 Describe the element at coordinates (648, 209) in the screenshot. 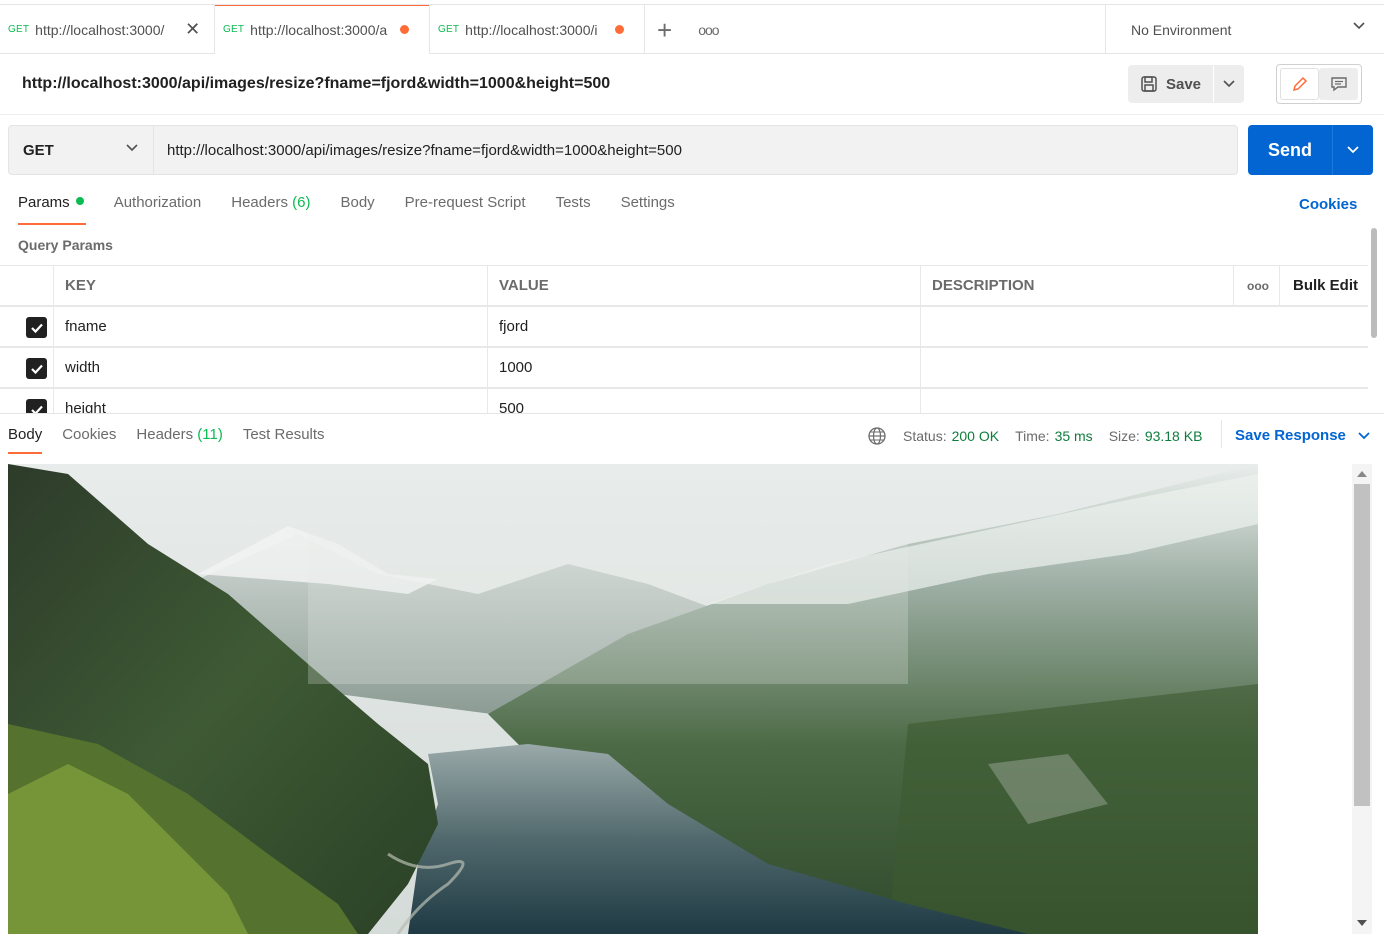

I see `tab-settings: Settings` at that location.